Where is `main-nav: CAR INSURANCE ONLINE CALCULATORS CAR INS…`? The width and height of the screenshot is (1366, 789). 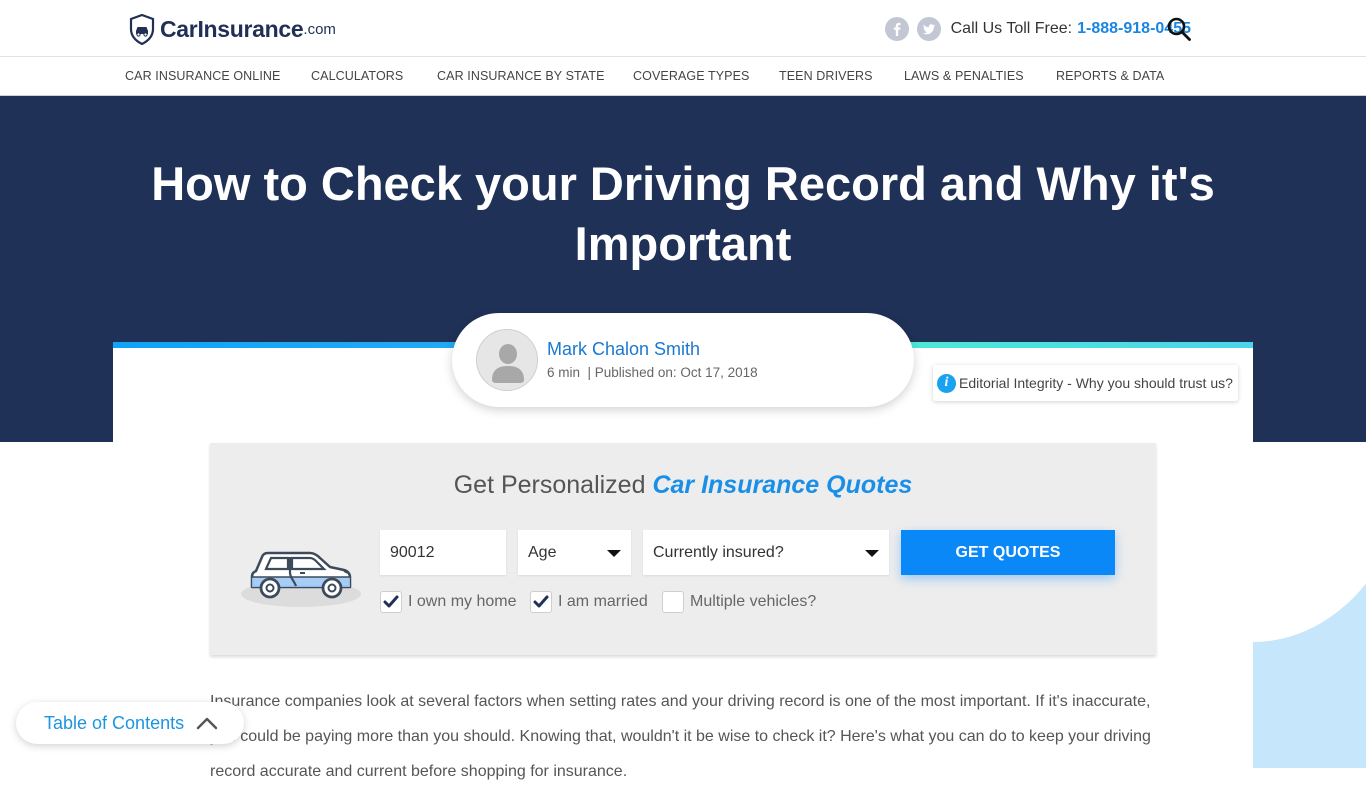 main-nav: CAR INSURANCE ONLINE CALCULATORS CAR INS… is located at coordinates (683, 77).